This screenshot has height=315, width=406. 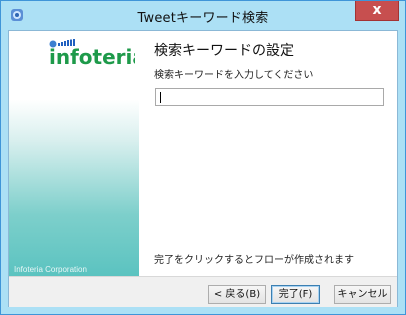 What do you see at coordinates (362, 294) in the screenshot?
I see `cancel-button: キャンセル` at bounding box center [362, 294].